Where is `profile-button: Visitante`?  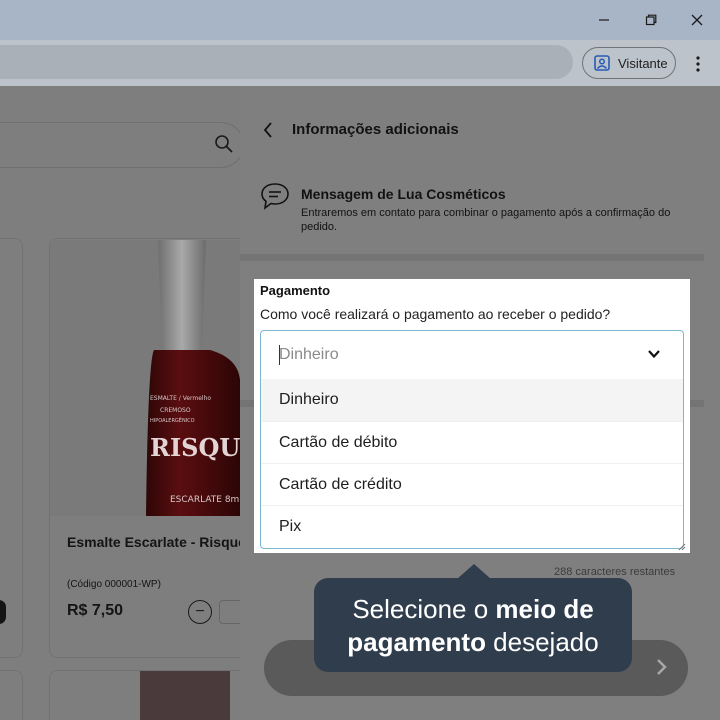
profile-button: Visitante is located at coordinates (629, 63).